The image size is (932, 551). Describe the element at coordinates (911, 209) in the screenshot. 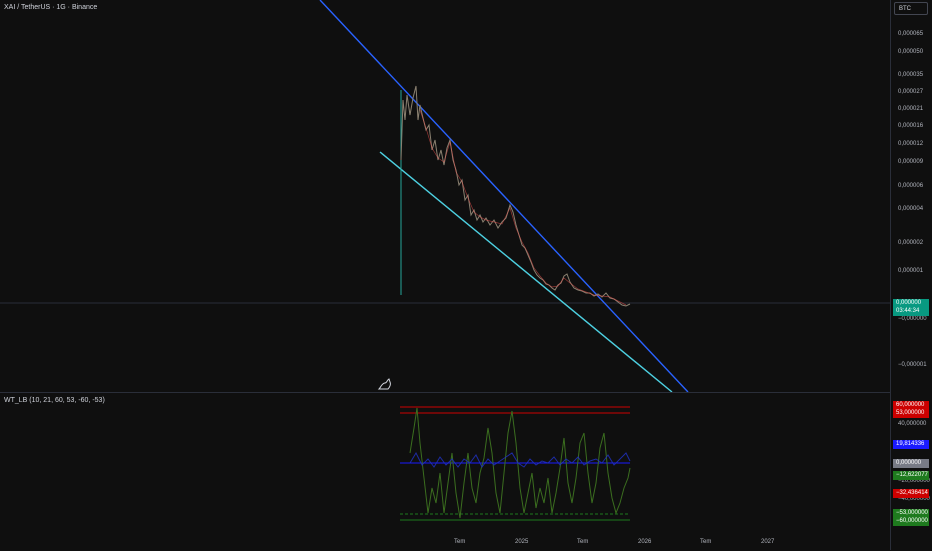

I see `price-tick: 0,000004` at that location.